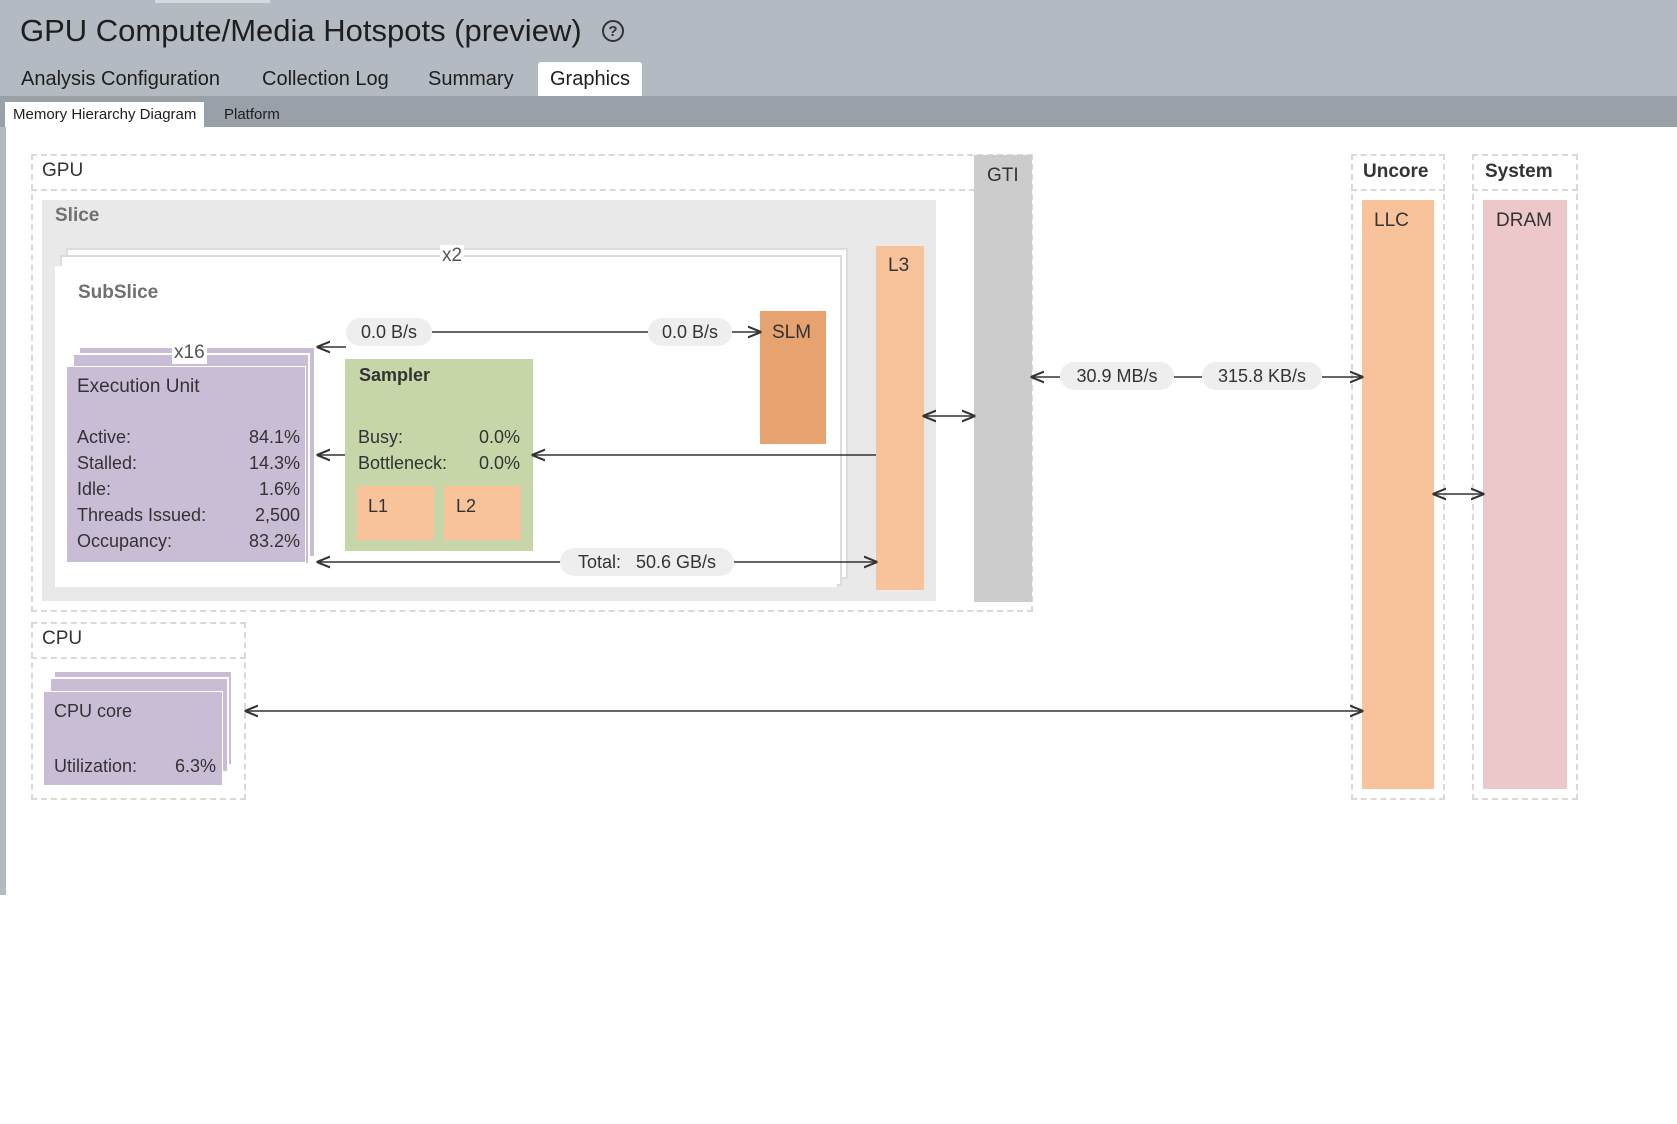 The image size is (1677, 1124). Describe the element at coordinates (1117, 376) in the screenshot. I see `gti-read-bandwidth: 30.9 MB/s` at that location.